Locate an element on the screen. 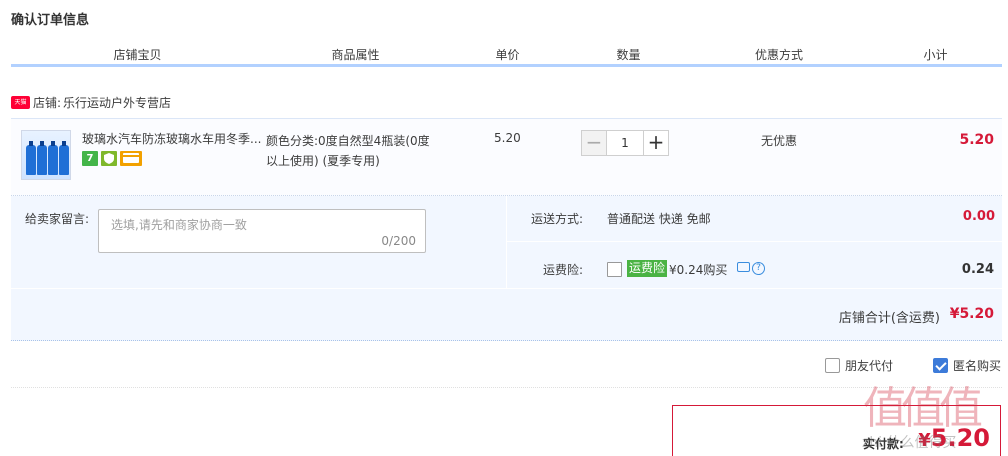 The height and width of the screenshot is (456, 1008). shipping-row: 运送方式: 普通配送 快递 免邮 0.00 is located at coordinates (755, 219).